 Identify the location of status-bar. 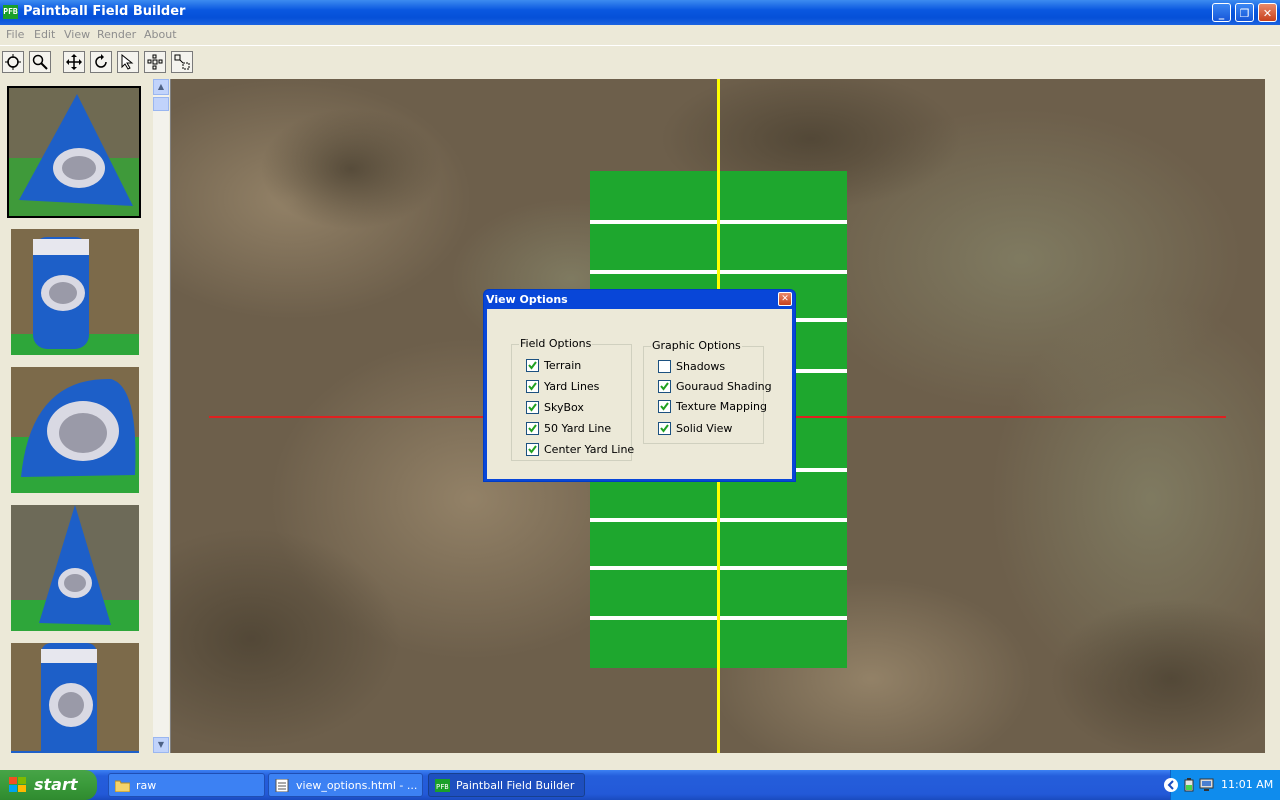
(640, 761).